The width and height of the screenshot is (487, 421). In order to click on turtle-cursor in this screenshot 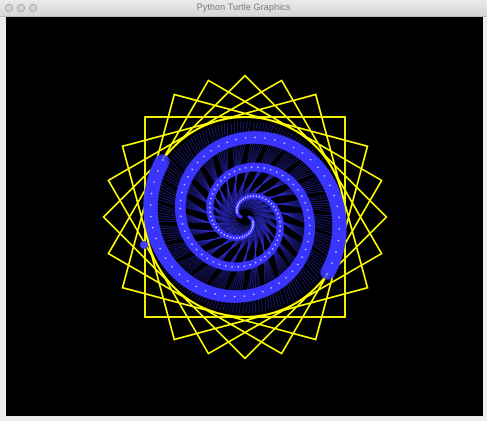, I will do `click(144, 245)`.